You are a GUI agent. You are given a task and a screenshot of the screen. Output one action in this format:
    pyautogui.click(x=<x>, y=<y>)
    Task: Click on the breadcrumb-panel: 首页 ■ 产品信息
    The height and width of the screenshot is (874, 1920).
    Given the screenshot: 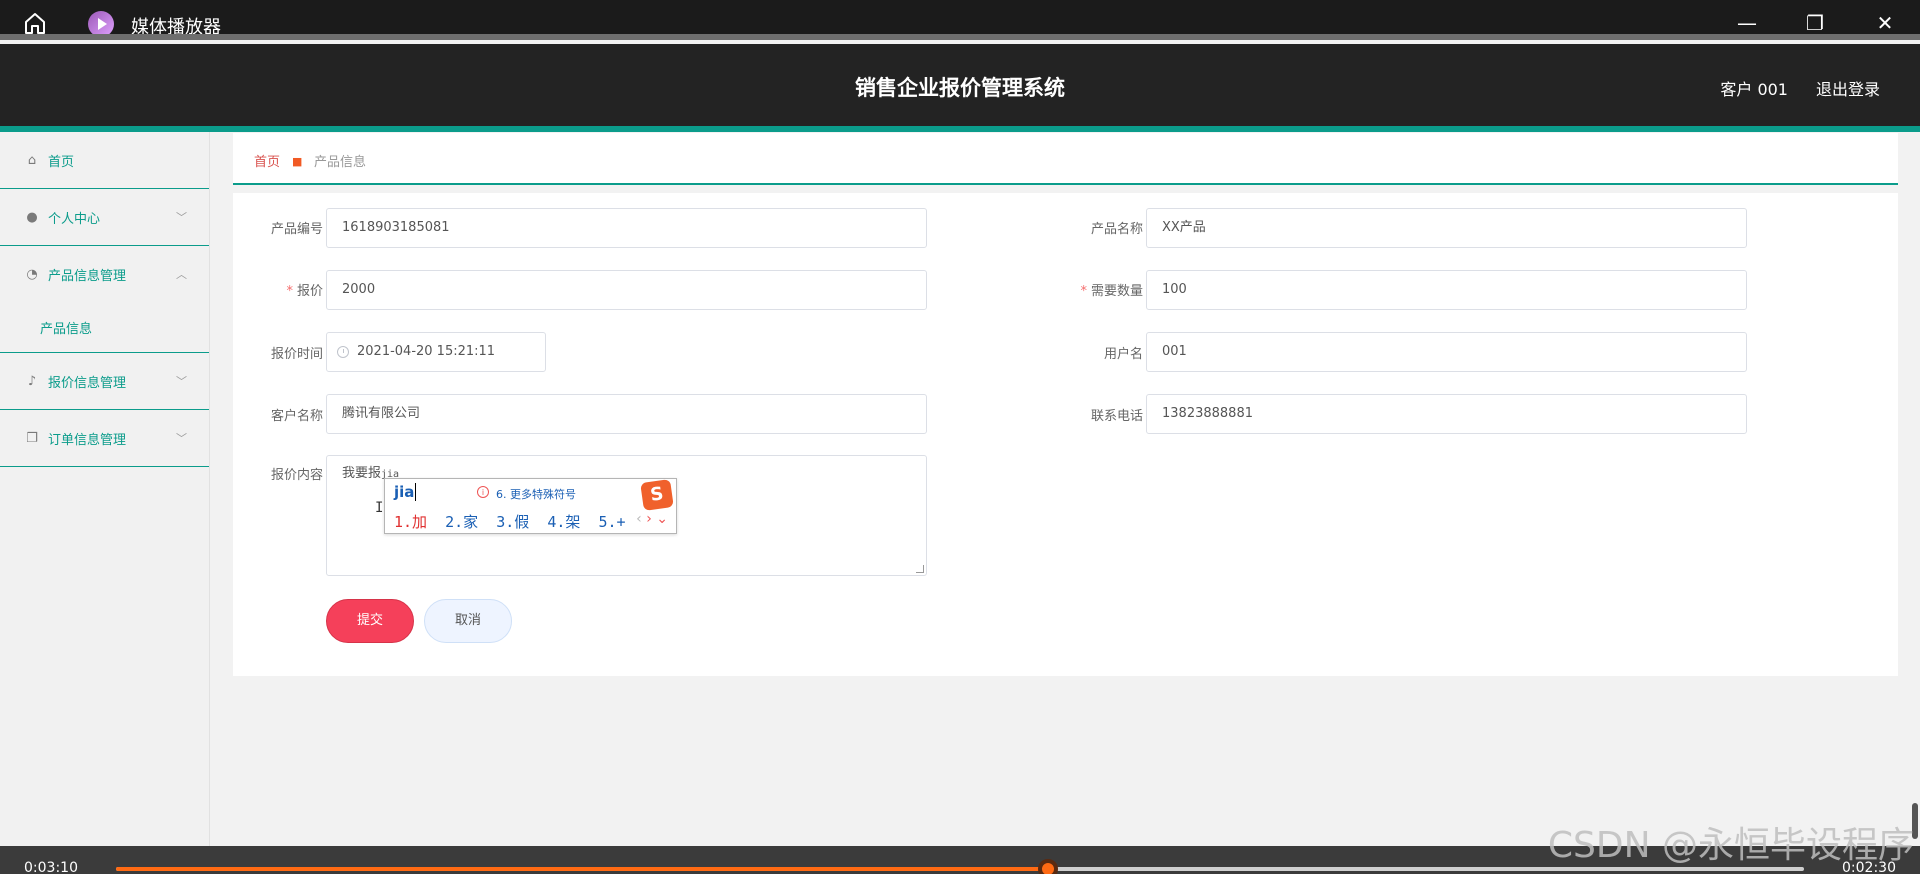 What is the action you would take?
    pyautogui.click(x=1065, y=159)
    